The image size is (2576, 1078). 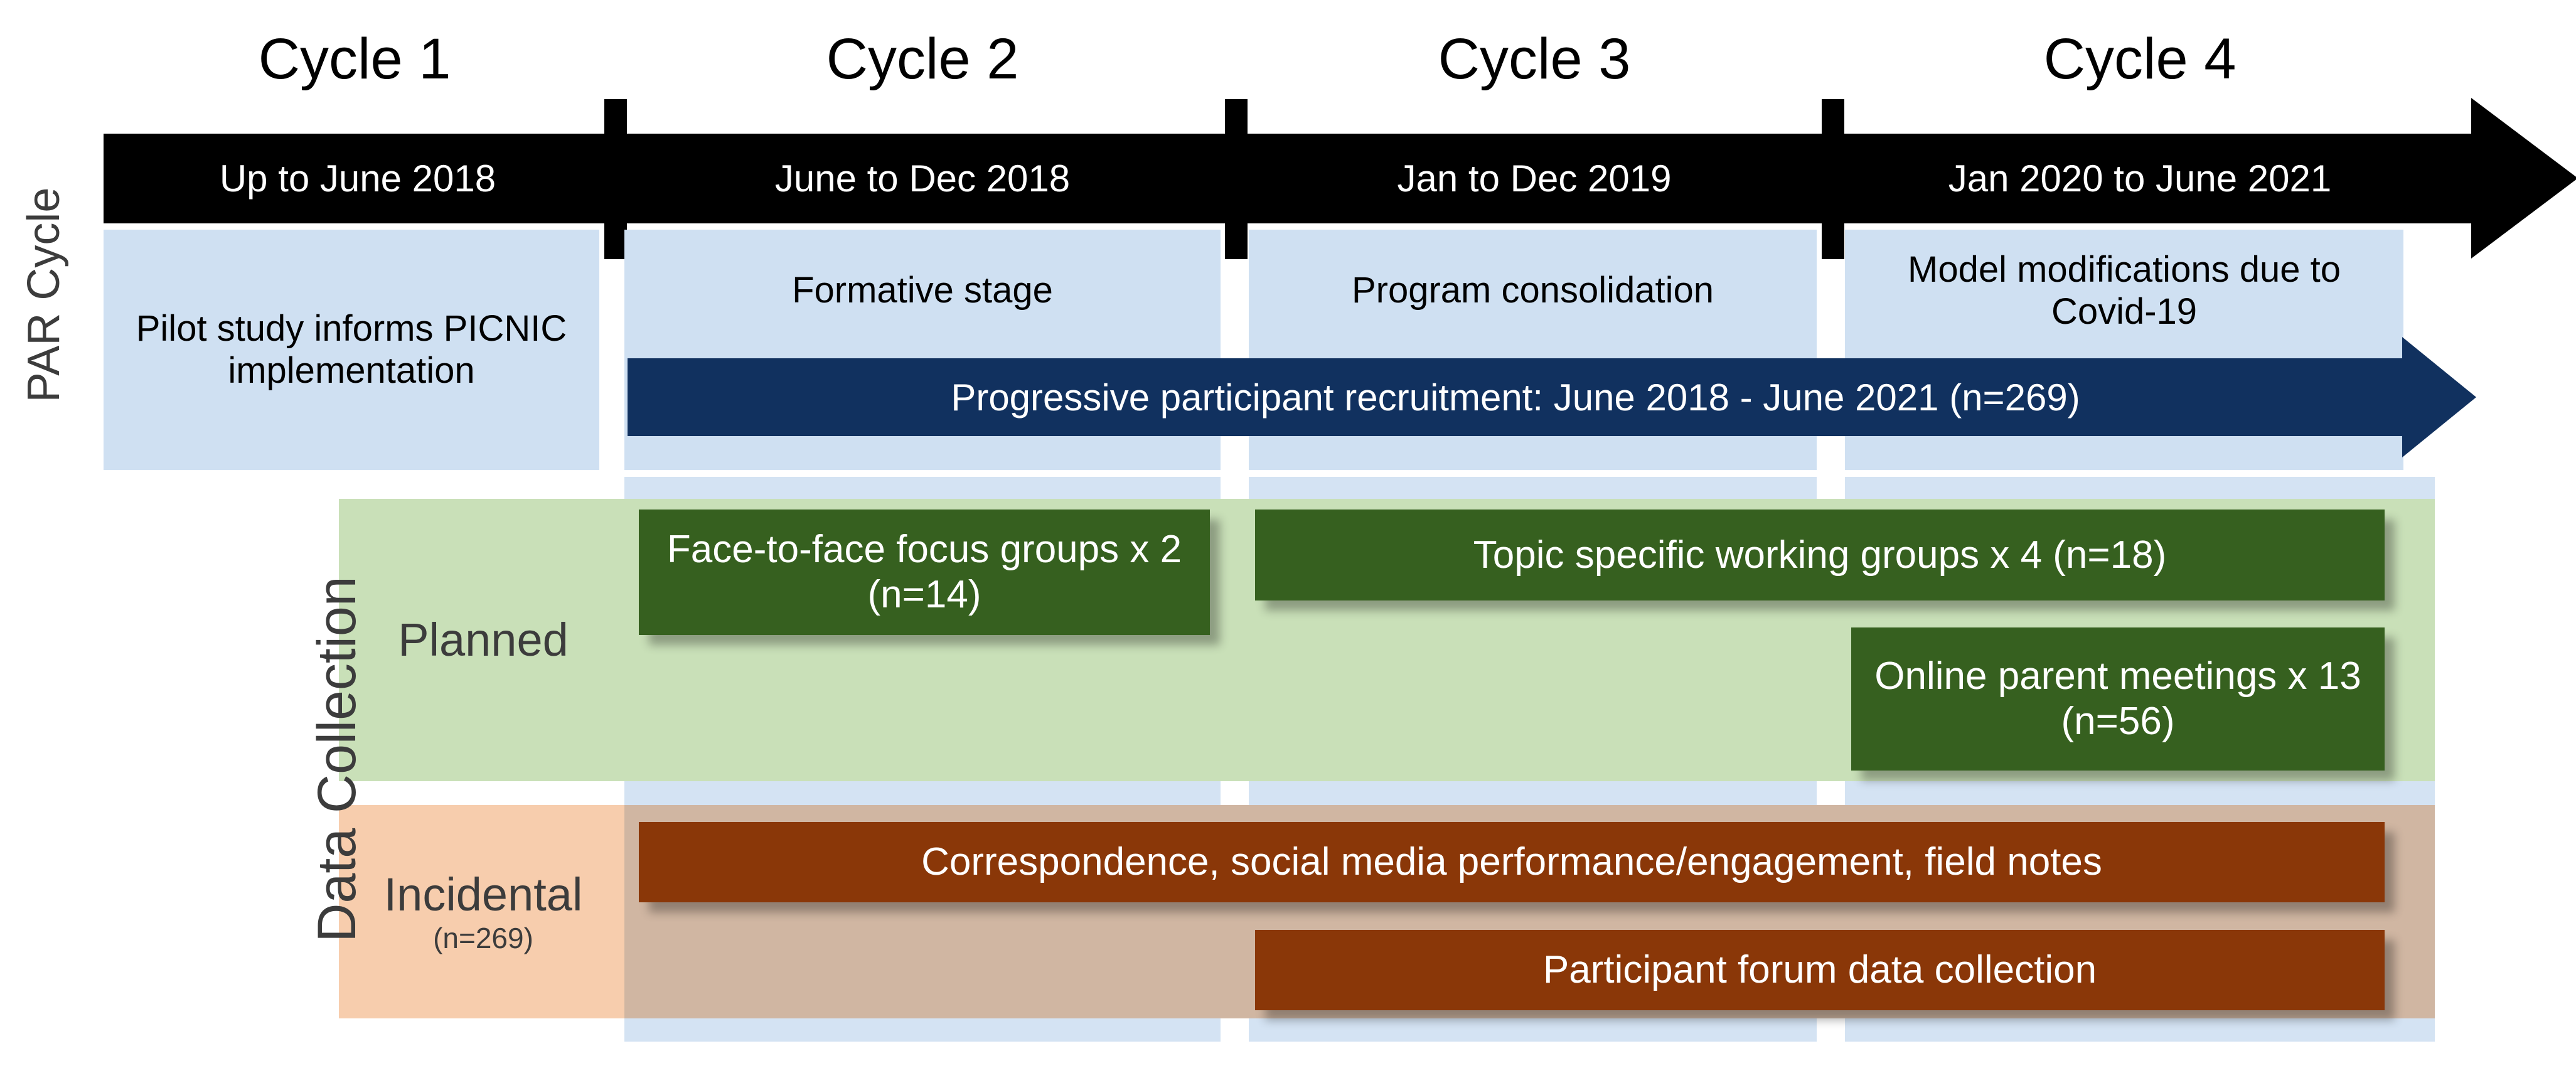 What do you see at coordinates (336, 759) in the screenshot?
I see `side-label-data-collection: Data Collection` at bounding box center [336, 759].